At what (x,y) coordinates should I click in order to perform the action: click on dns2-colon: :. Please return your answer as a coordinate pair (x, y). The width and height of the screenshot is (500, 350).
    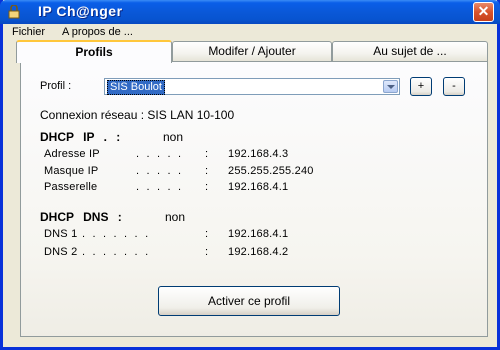
    Looking at the image, I should click on (207, 252).